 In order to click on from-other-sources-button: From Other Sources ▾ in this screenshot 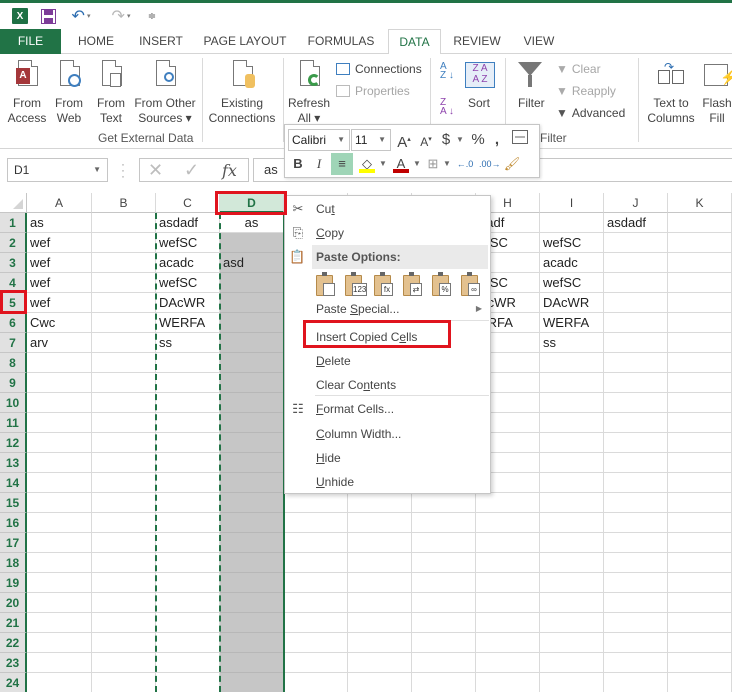, I will do `click(165, 93)`.